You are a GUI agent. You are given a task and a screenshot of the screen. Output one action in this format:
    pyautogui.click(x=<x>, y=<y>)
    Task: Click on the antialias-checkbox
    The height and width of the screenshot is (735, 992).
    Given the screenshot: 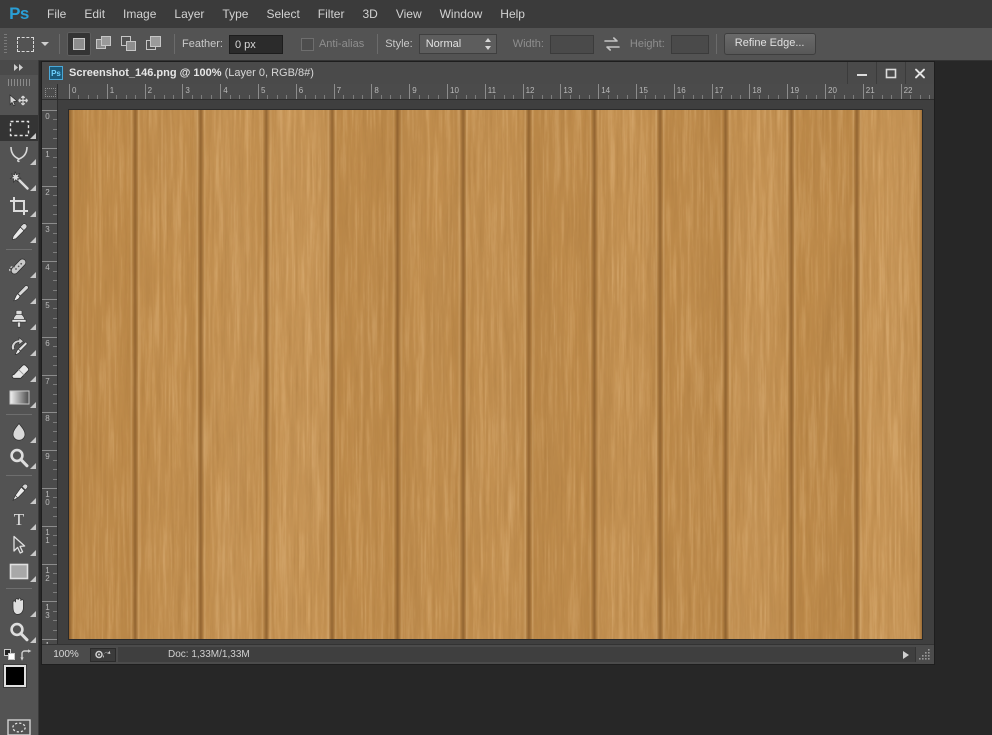 What is the action you would take?
    pyautogui.click(x=307, y=44)
    